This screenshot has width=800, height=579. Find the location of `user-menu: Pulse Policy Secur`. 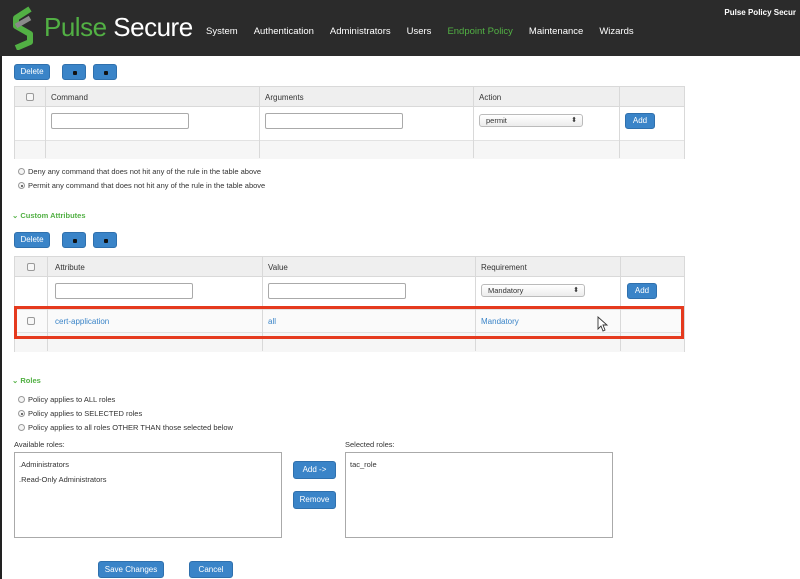

user-menu: Pulse Policy Secur is located at coordinates (760, 12).